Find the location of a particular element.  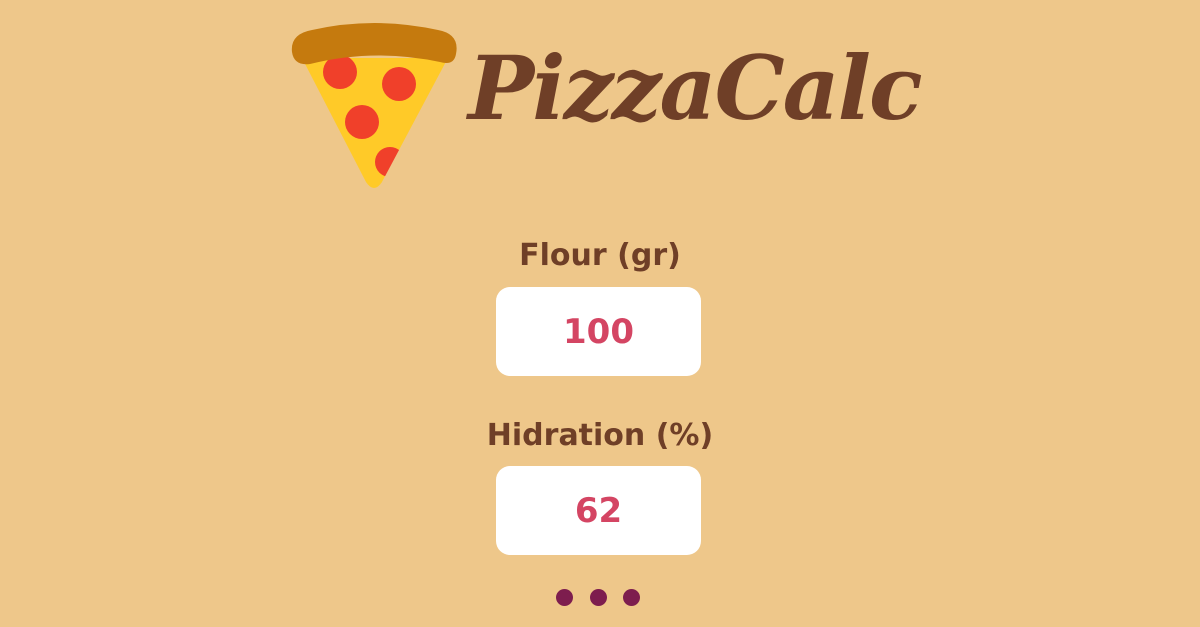

flour-label: Flour (gr) is located at coordinates (600, 255).